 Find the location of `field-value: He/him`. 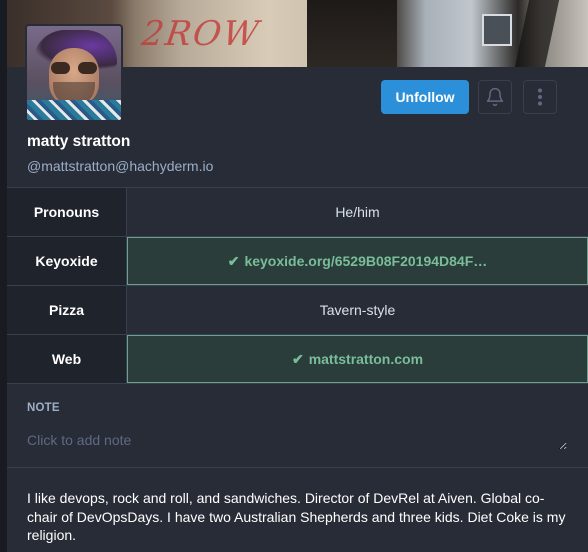

field-value: He/him is located at coordinates (357, 212).